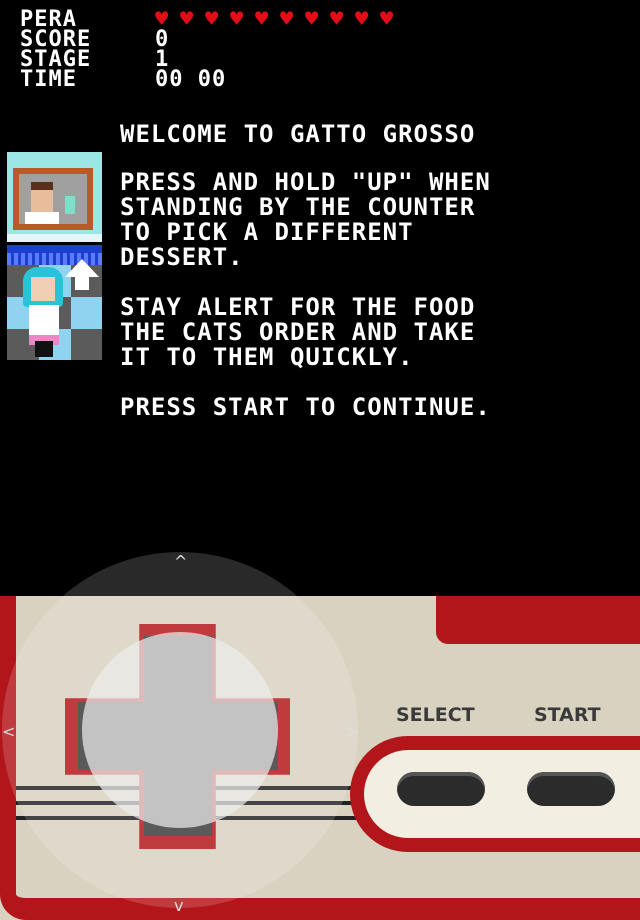 The image size is (640, 920). Describe the element at coordinates (48, 79) in the screenshot. I see `time-label: TIME` at that location.